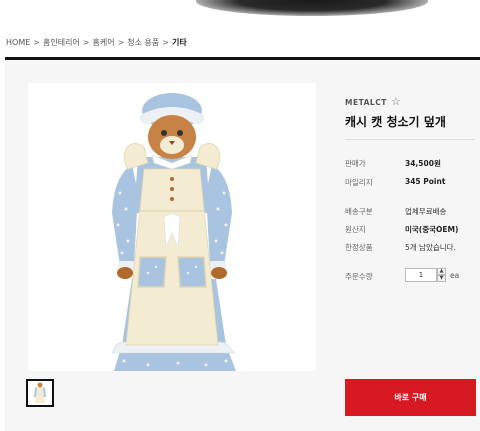 This screenshot has height=431, width=480. What do you see at coordinates (143, 42) in the screenshot?
I see `breadcrumb-cleaning-supplies: 청소 용품` at bounding box center [143, 42].